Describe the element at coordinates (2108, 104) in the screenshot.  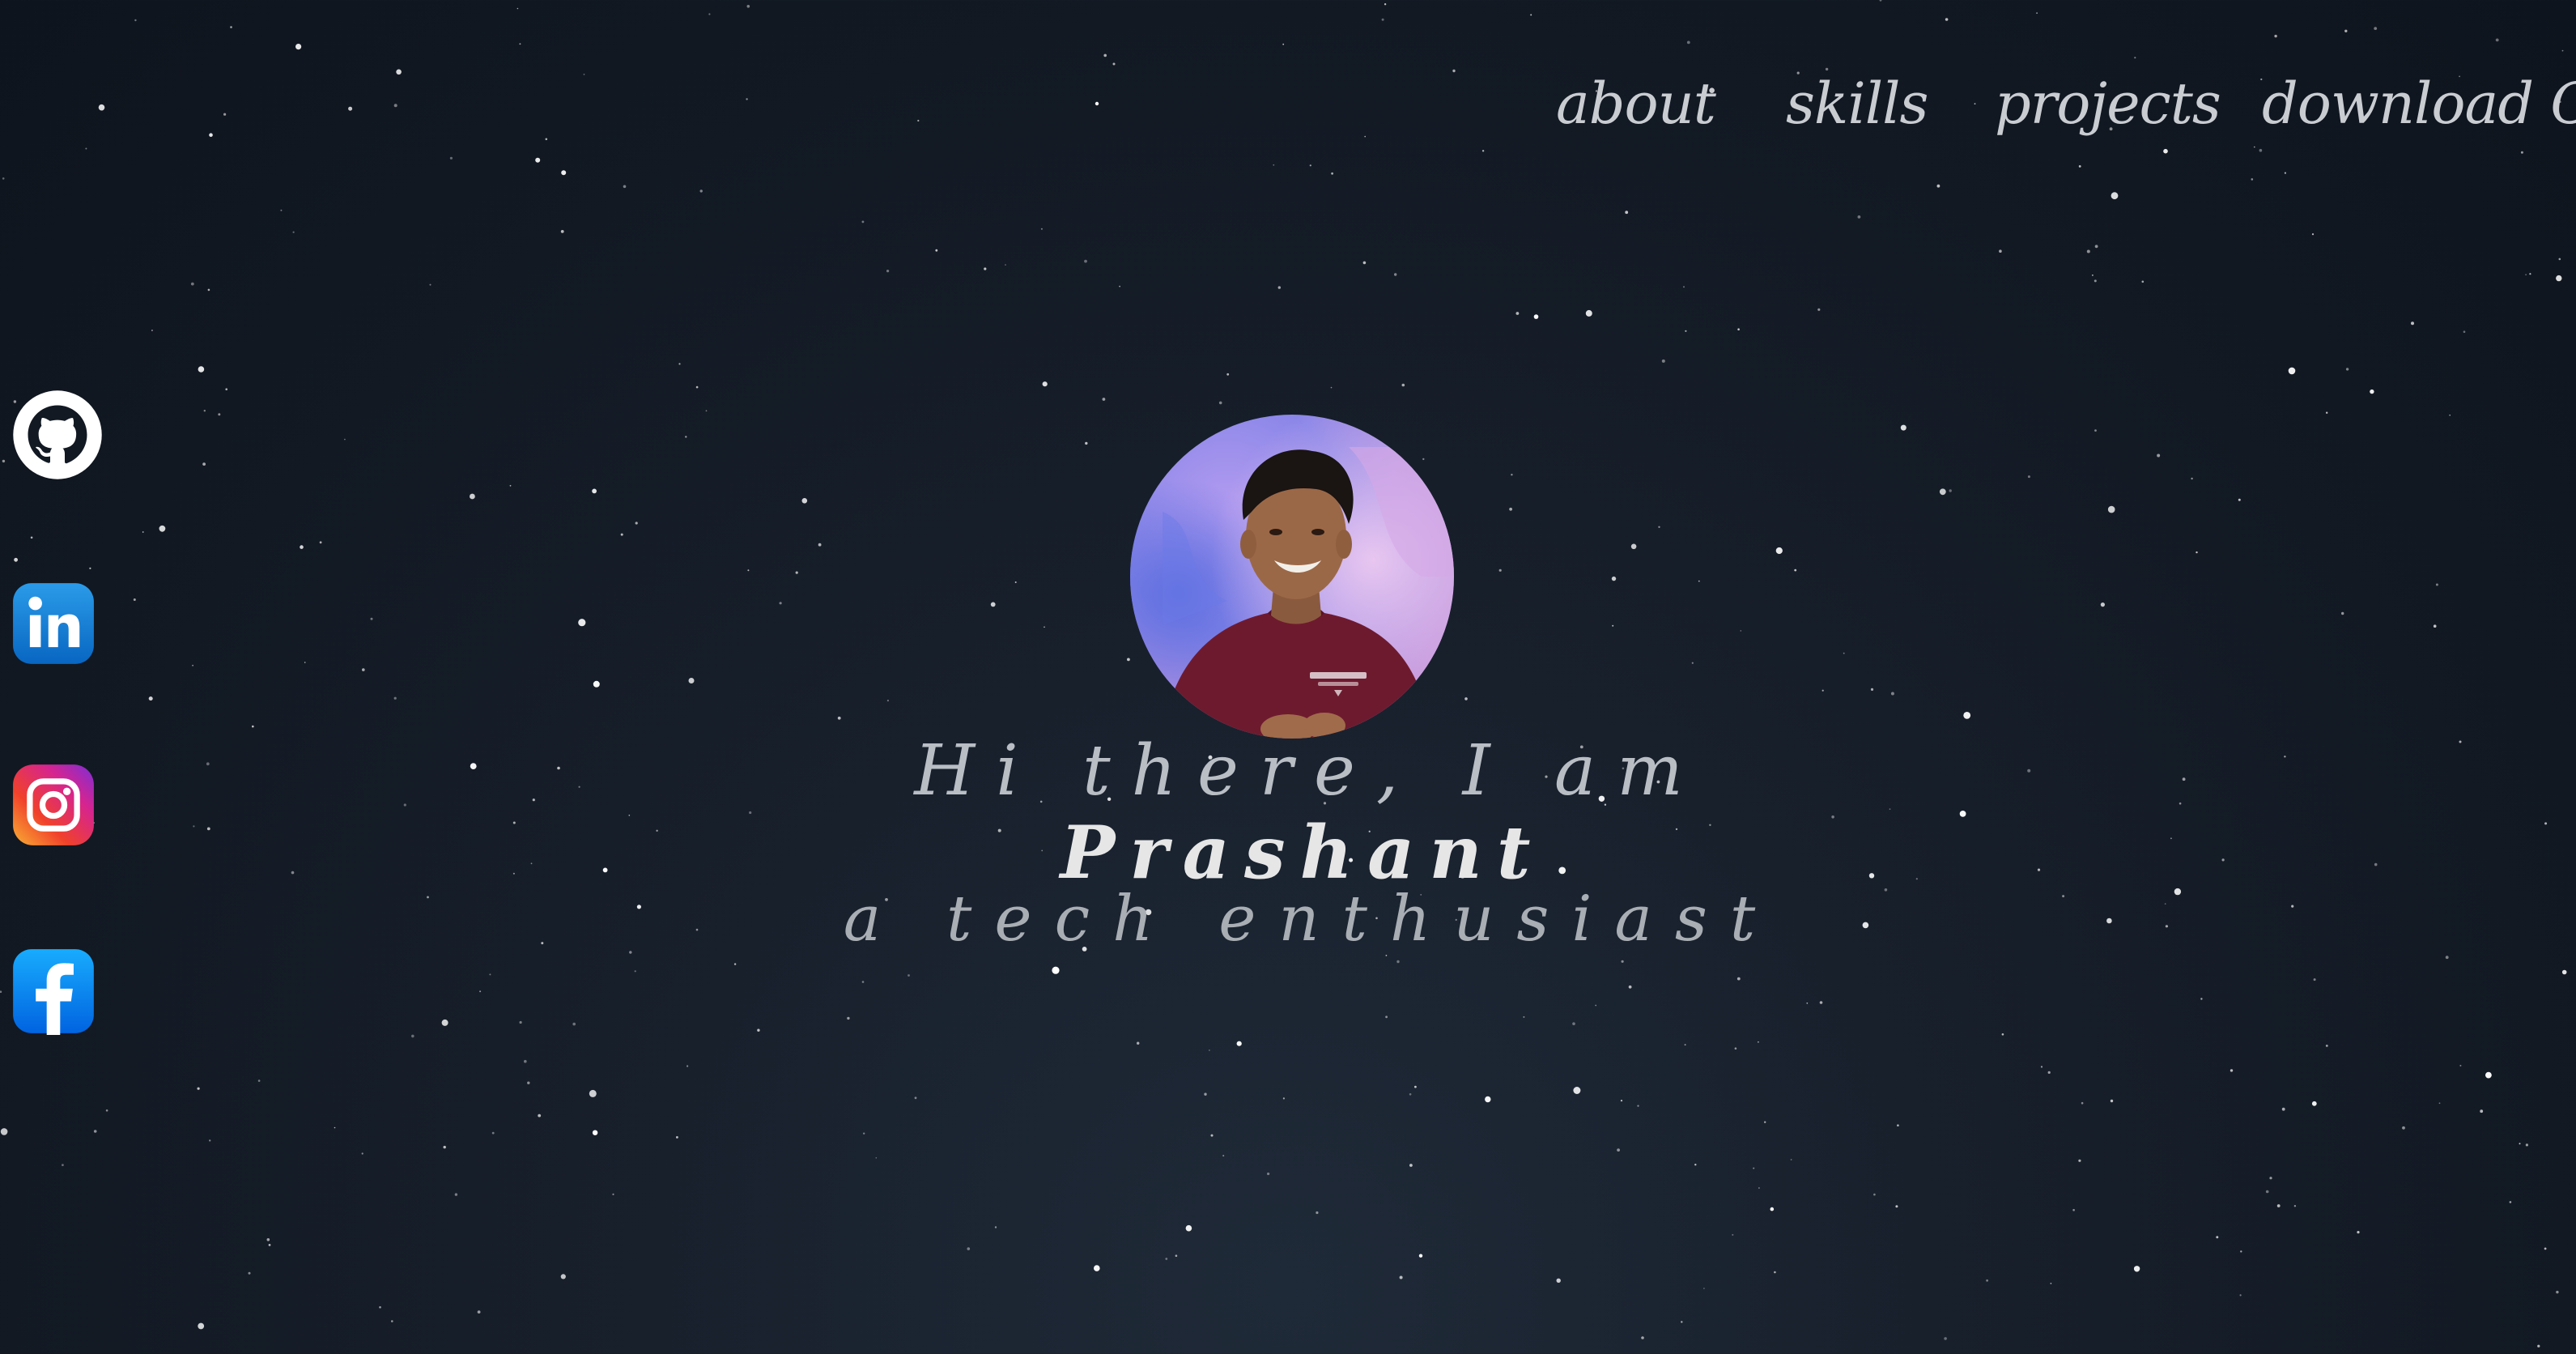
I see `nav-projects-link: projects` at that location.